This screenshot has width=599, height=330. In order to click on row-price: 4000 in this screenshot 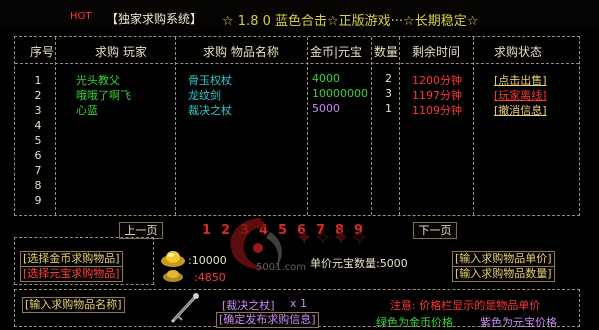, I will do `click(326, 78)`.